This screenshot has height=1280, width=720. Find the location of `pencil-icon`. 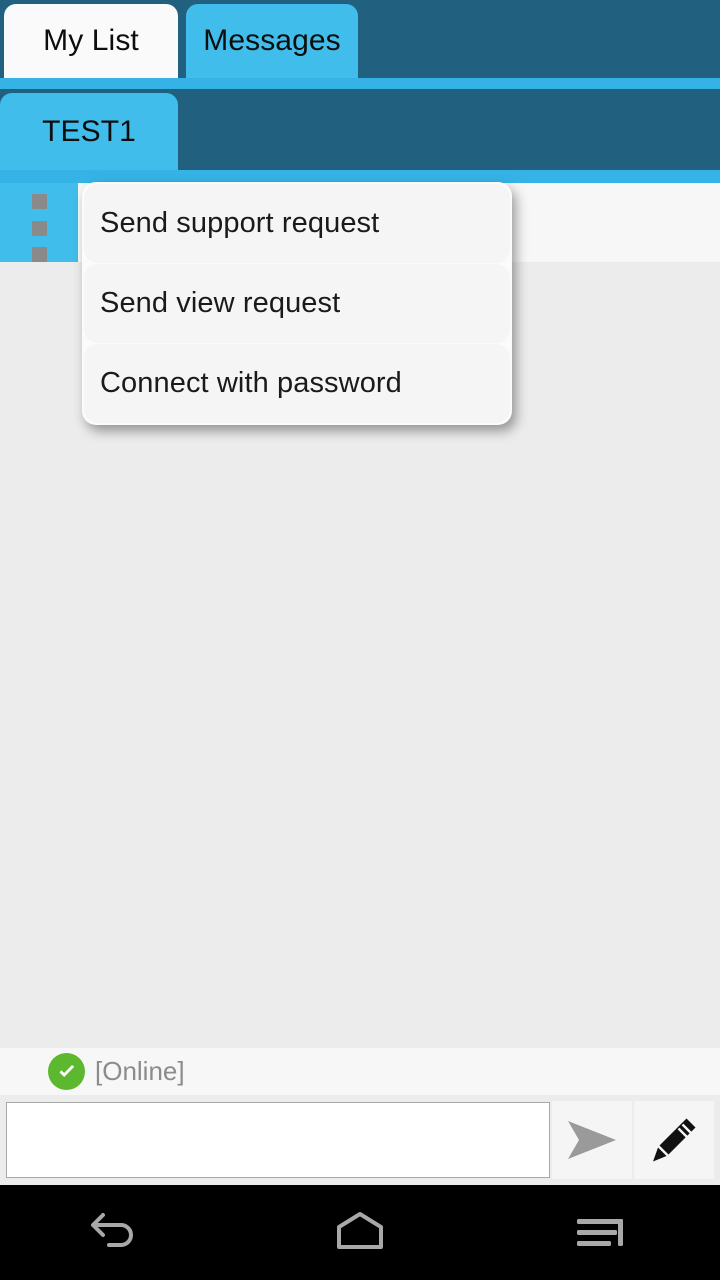

pencil-icon is located at coordinates (674, 1140).